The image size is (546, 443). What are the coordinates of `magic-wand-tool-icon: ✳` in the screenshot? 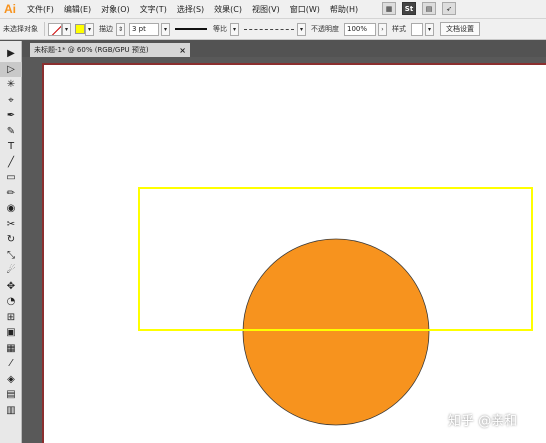 It's located at (11, 85).